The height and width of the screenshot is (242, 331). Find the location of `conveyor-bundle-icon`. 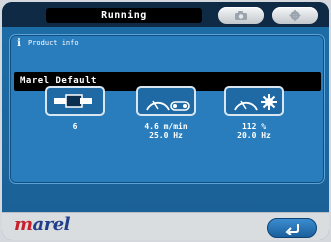

conveyor-bundle-icon is located at coordinates (73, 101).